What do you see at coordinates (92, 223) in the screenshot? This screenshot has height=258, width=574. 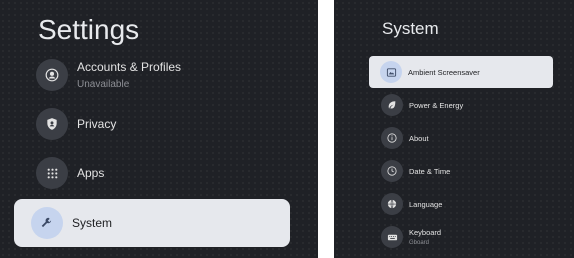 I see `menu-item-label: System` at bounding box center [92, 223].